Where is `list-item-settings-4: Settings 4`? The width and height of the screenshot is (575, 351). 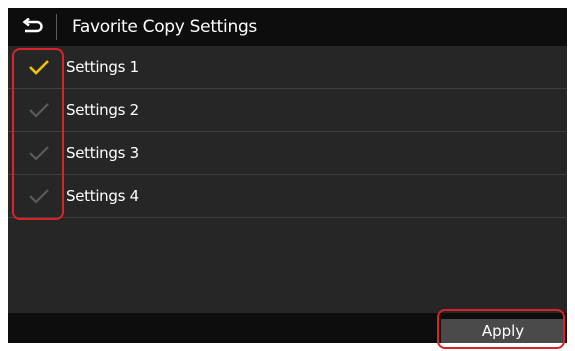 list-item-settings-4: Settings 4 is located at coordinates (287, 196).